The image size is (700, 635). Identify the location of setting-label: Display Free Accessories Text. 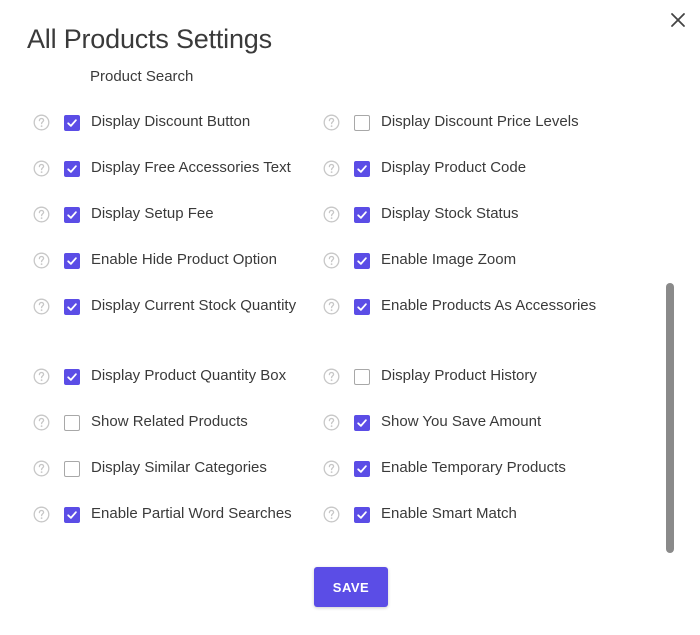
(191, 167).